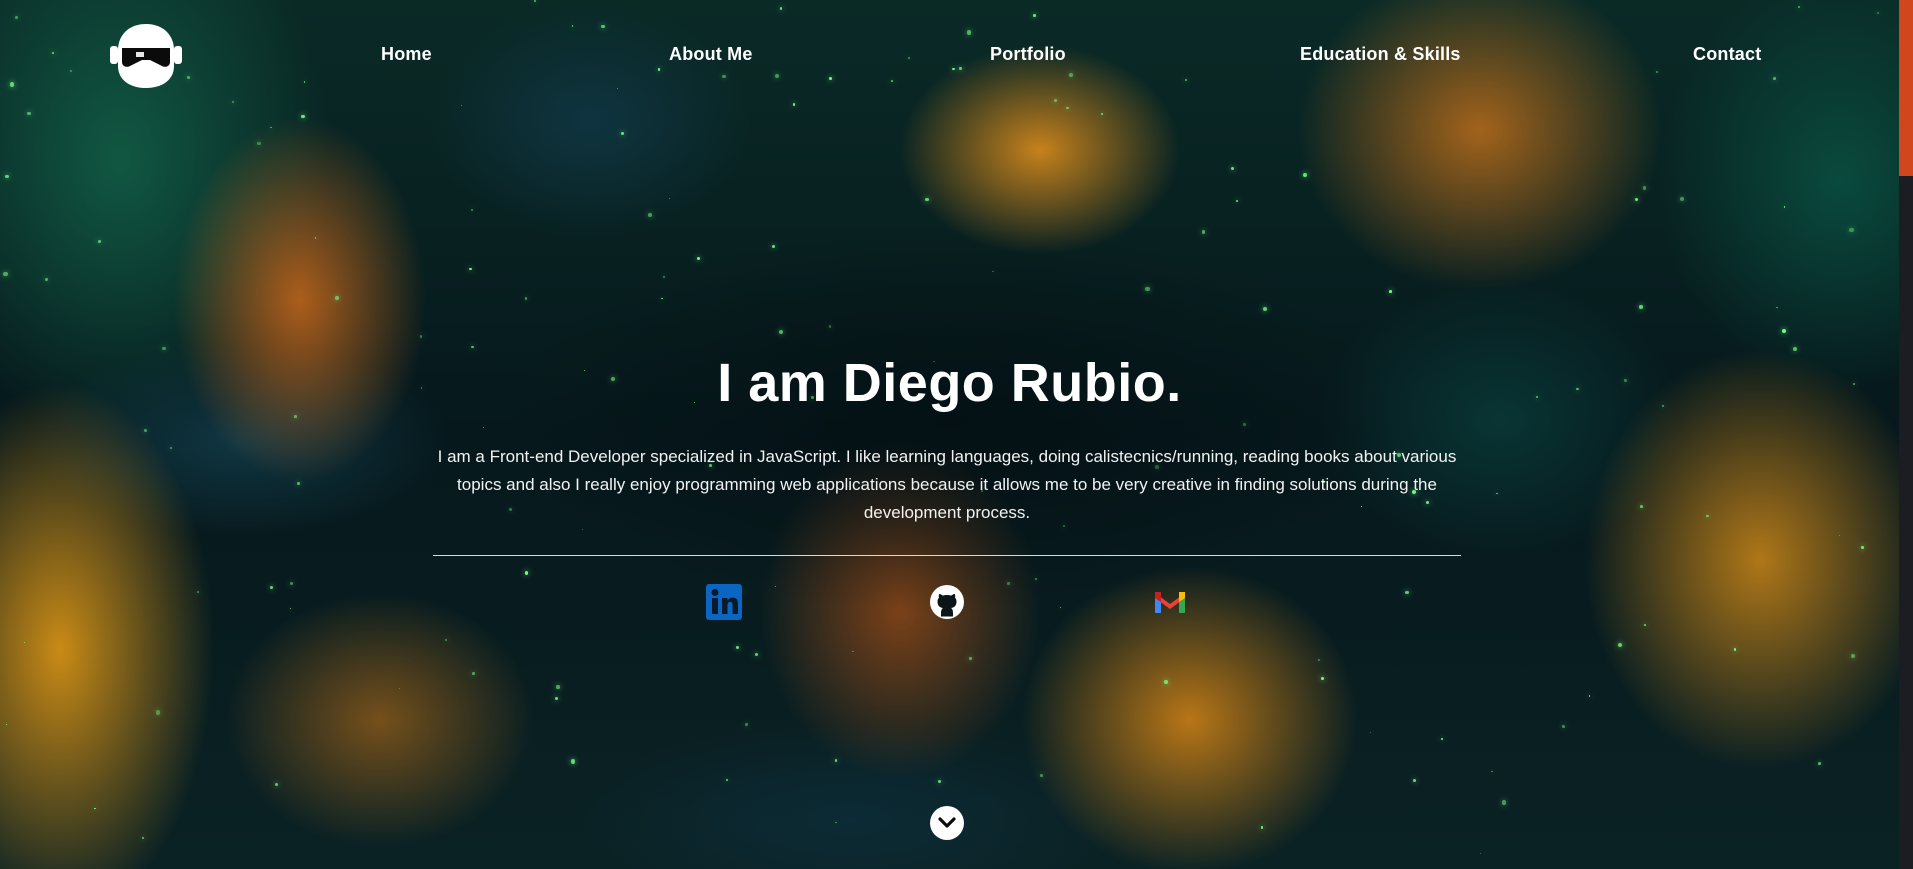  I want to click on linkedin-link, so click(724, 602).